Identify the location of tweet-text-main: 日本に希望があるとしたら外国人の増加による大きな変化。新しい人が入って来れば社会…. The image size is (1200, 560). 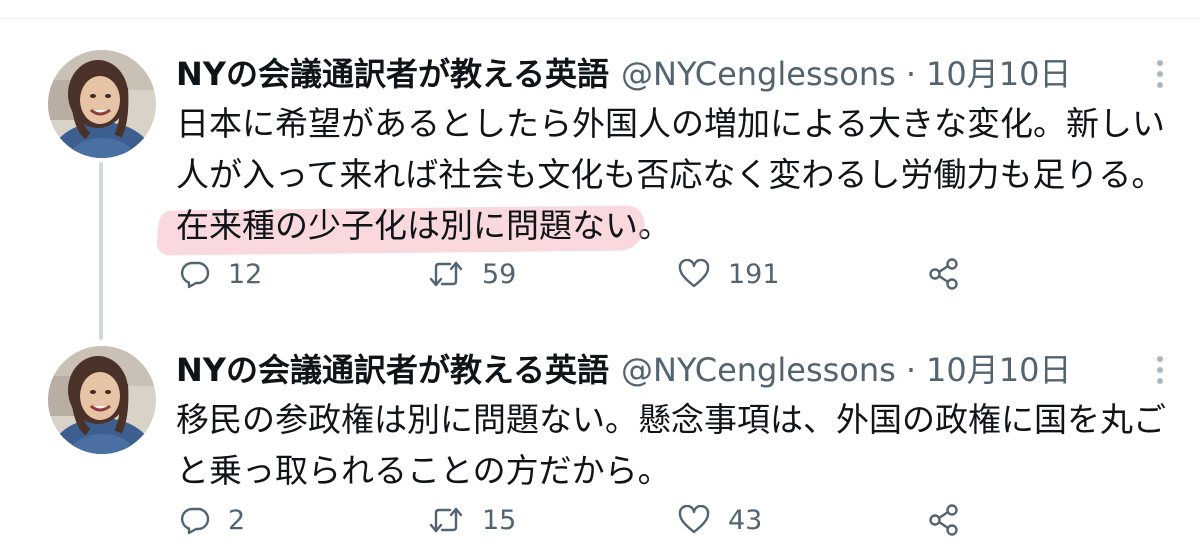
(671, 149).